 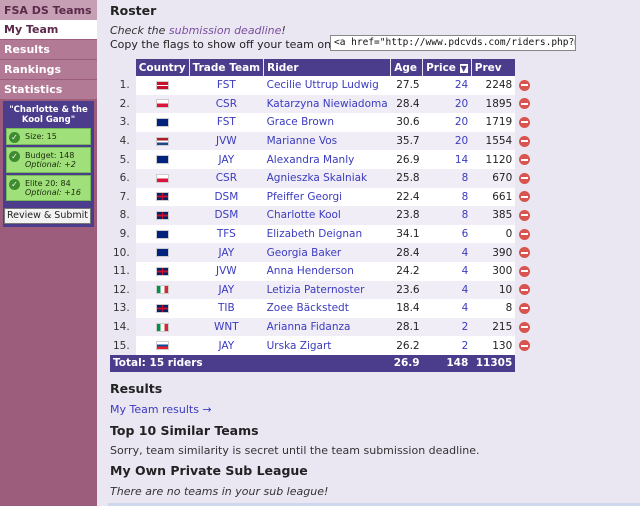 I want to click on nav-my-team: My Team, so click(x=48, y=29).